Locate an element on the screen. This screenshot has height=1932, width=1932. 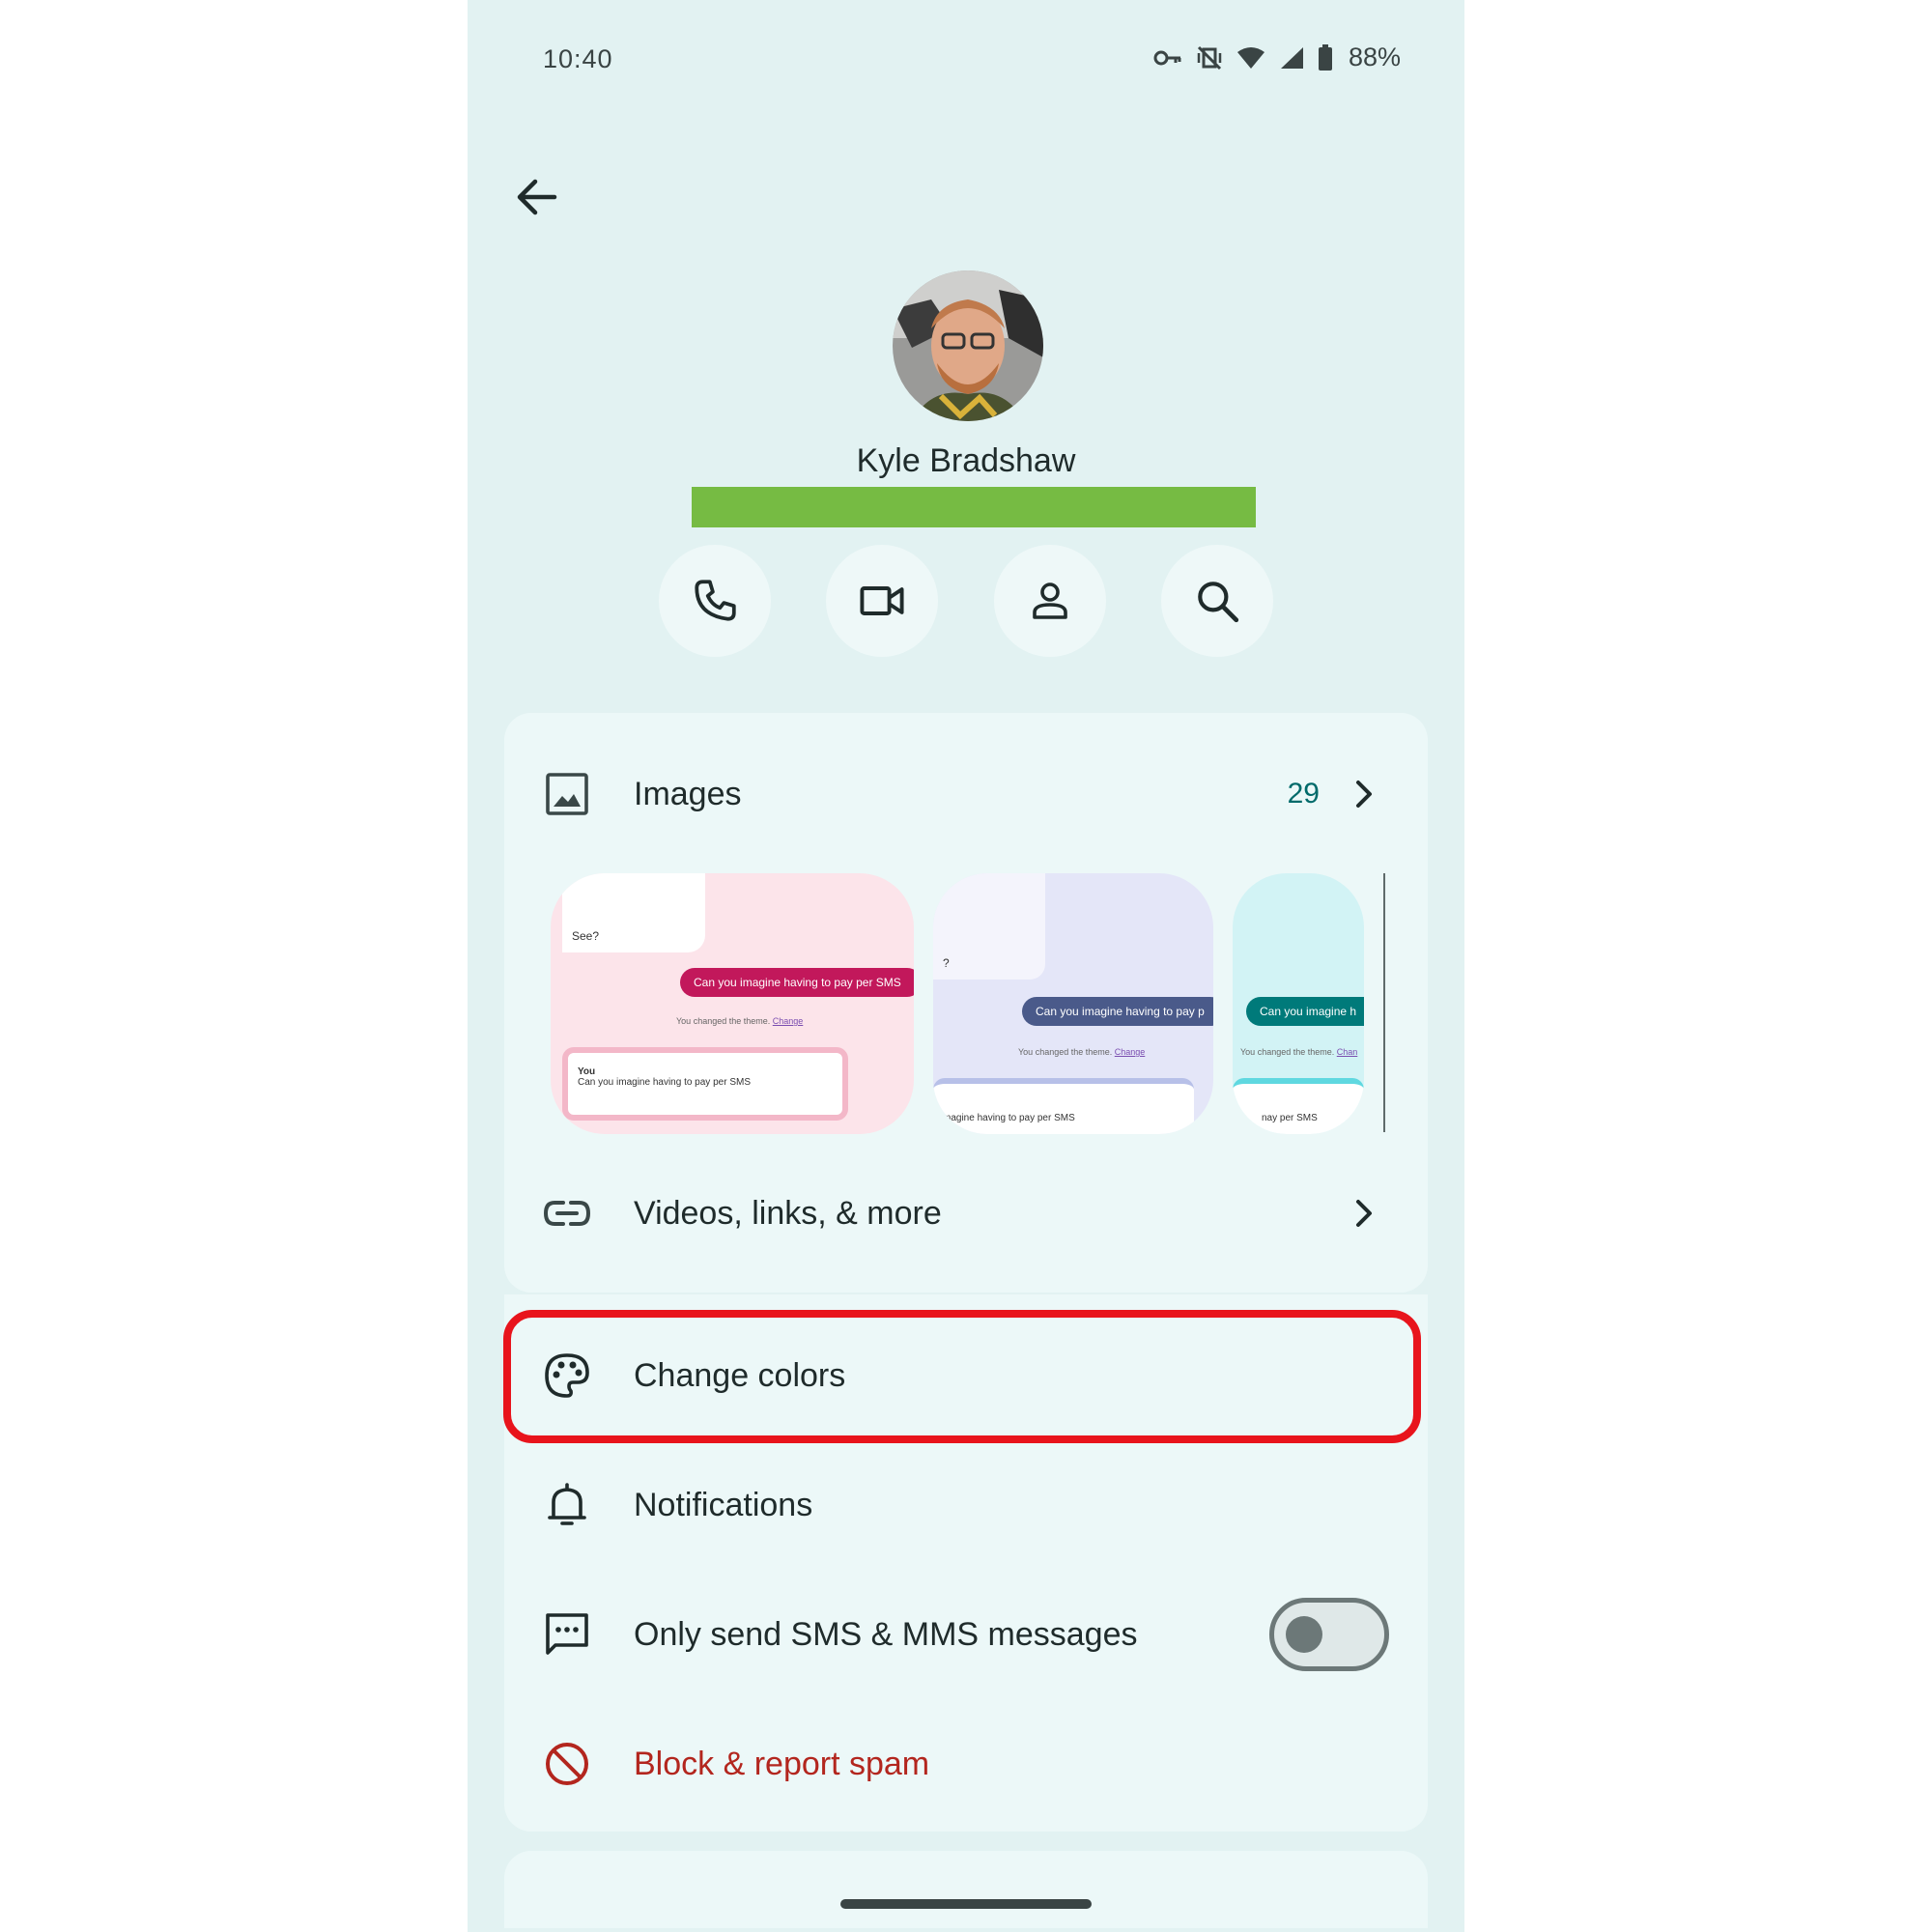
vpn-key-icon is located at coordinates (1167, 58).